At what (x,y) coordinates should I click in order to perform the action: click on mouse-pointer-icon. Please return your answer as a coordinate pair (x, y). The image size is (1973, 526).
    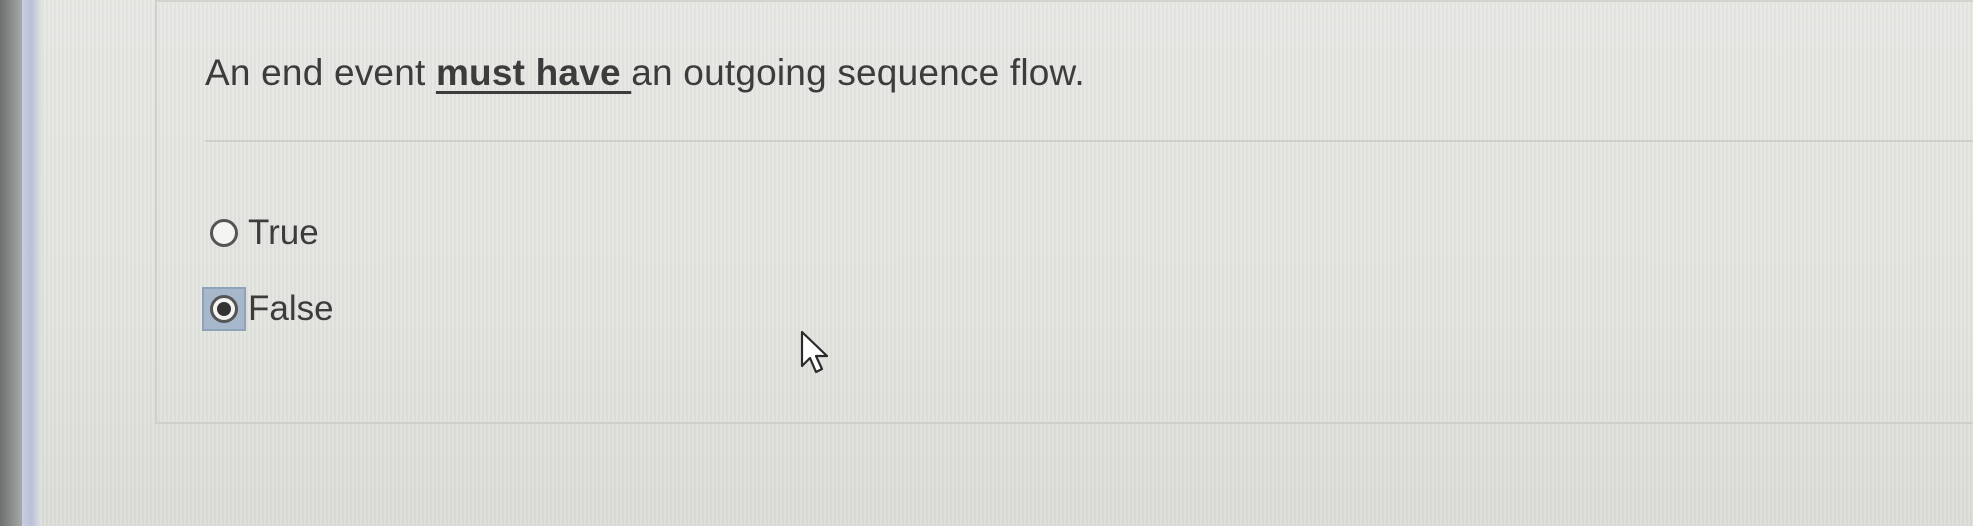
    Looking at the image, I should click on (814, 352).